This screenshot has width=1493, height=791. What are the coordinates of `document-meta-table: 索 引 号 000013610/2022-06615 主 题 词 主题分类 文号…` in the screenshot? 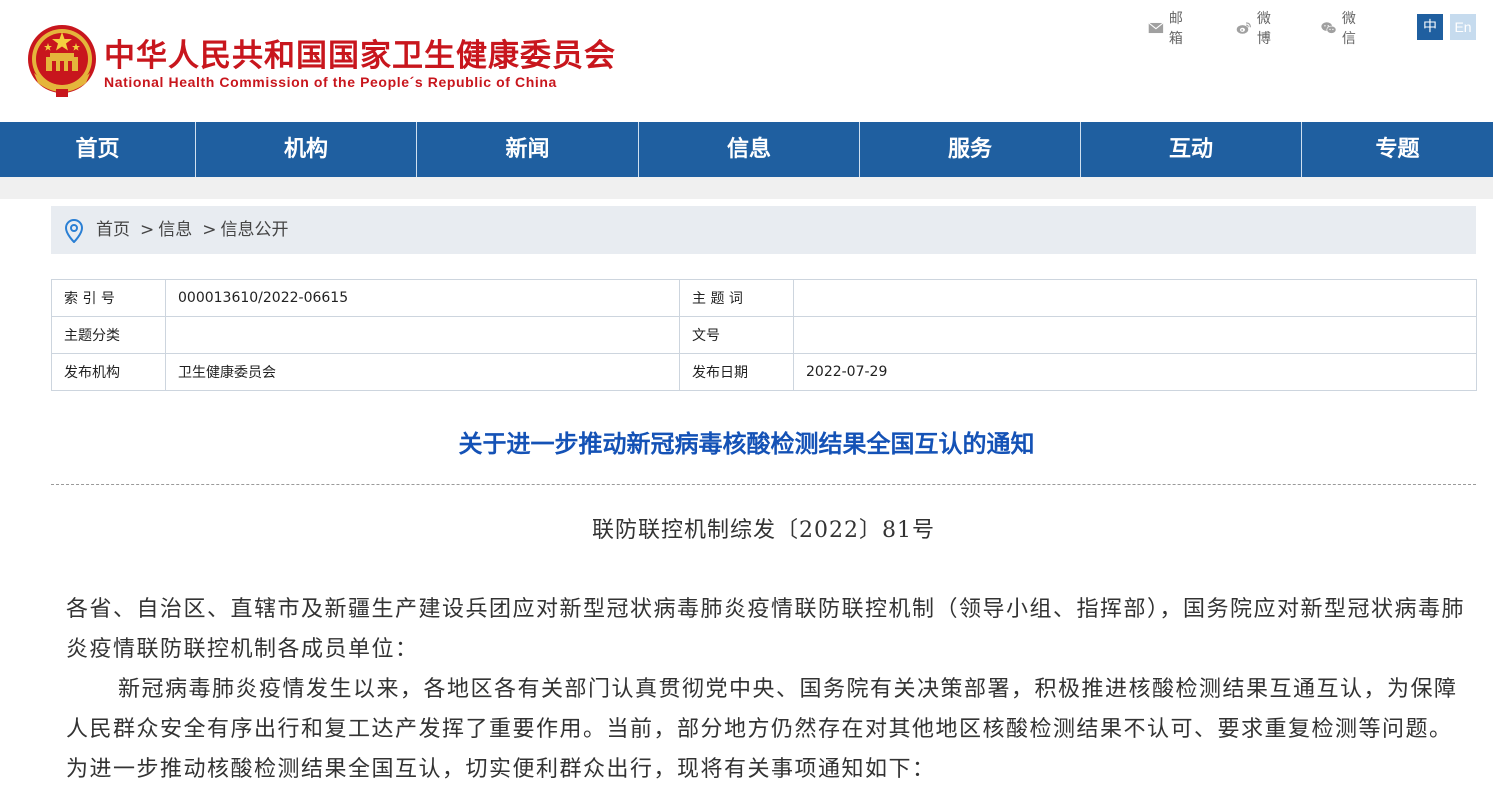 It's located at (764, 335).